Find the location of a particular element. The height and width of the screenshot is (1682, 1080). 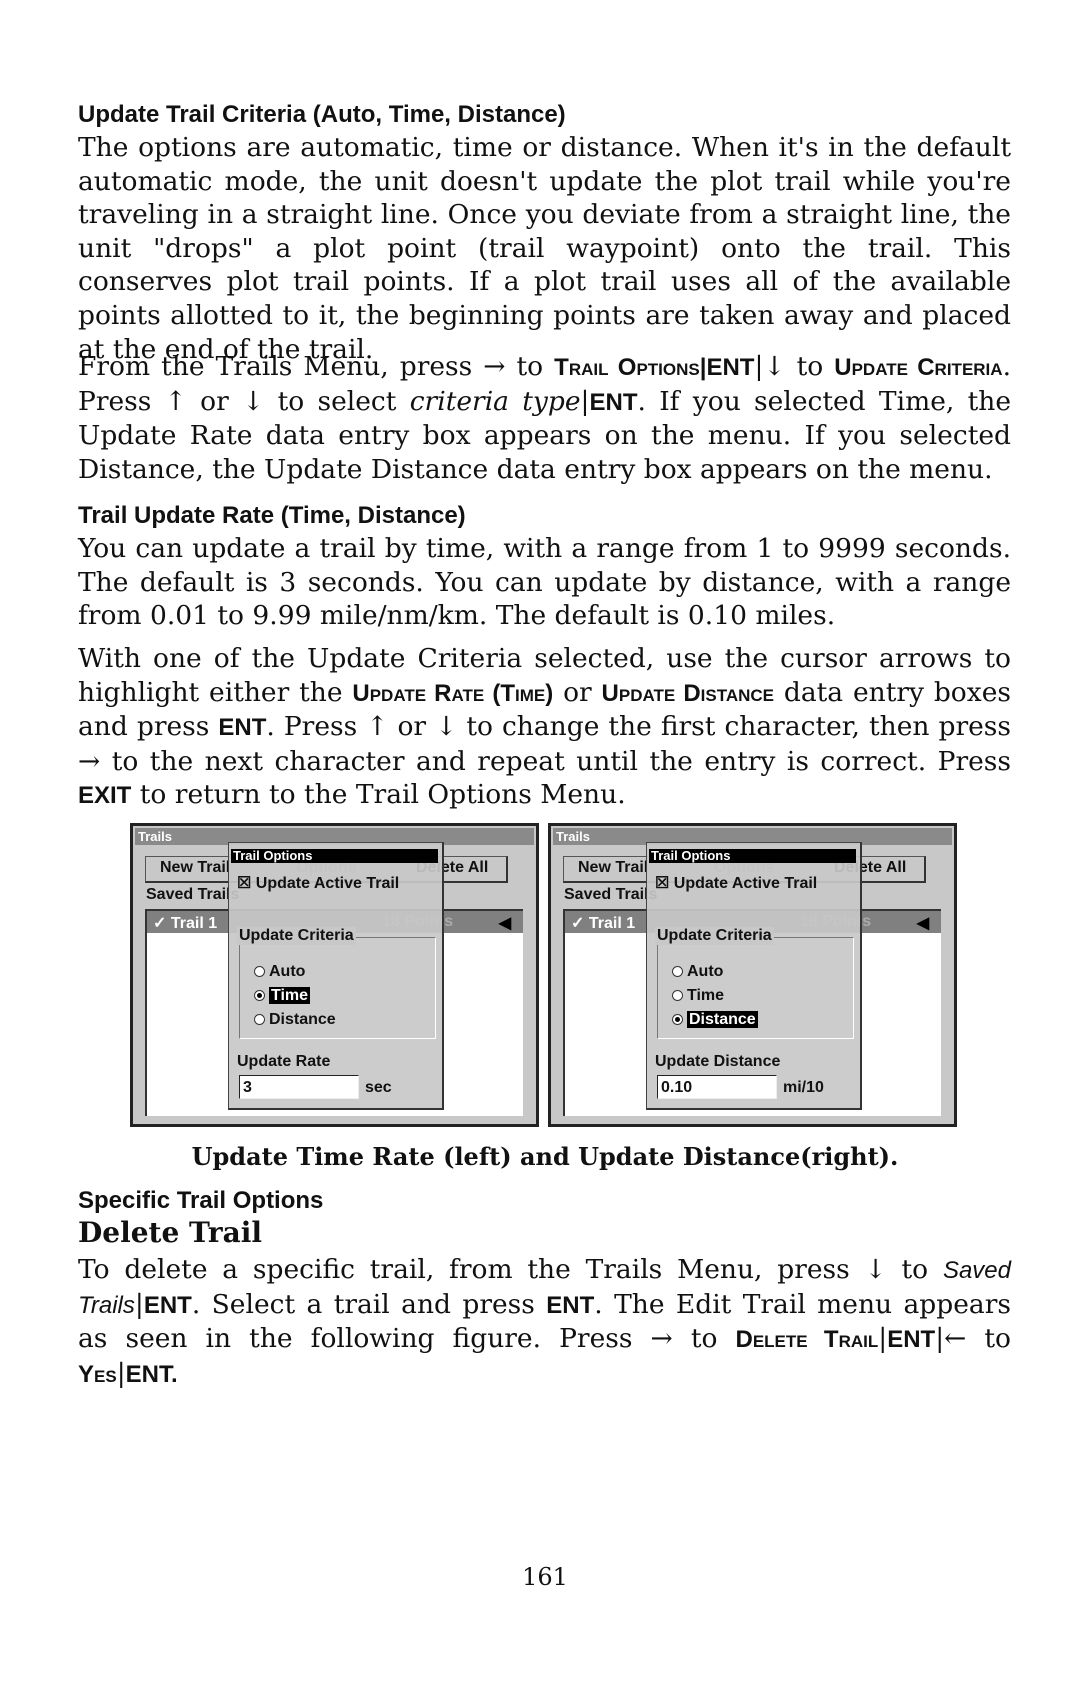

menu-command: Update Rate (Time) is located at coordinates (453, 693).